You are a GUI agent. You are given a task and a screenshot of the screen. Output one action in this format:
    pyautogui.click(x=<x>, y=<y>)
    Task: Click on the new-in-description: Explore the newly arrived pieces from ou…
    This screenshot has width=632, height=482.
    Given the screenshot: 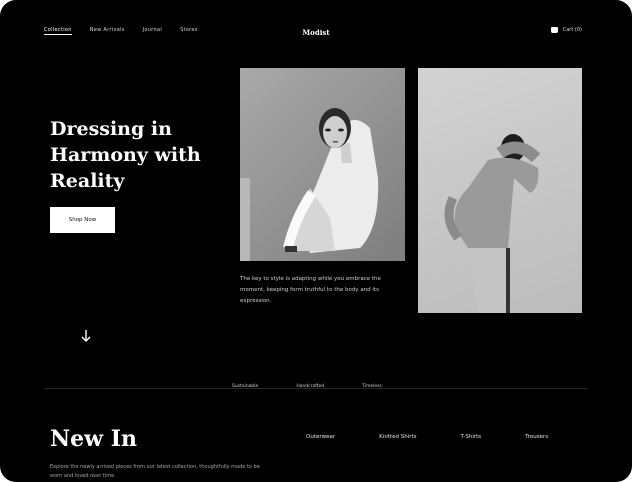 What is the action you would take?
    pyautogui.click(x=155, y=471)
    